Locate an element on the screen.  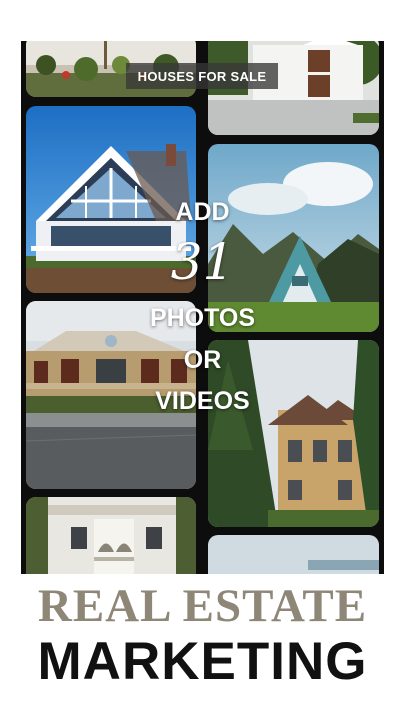
overlay-or-text: OR is located at coordinates (202, 360).